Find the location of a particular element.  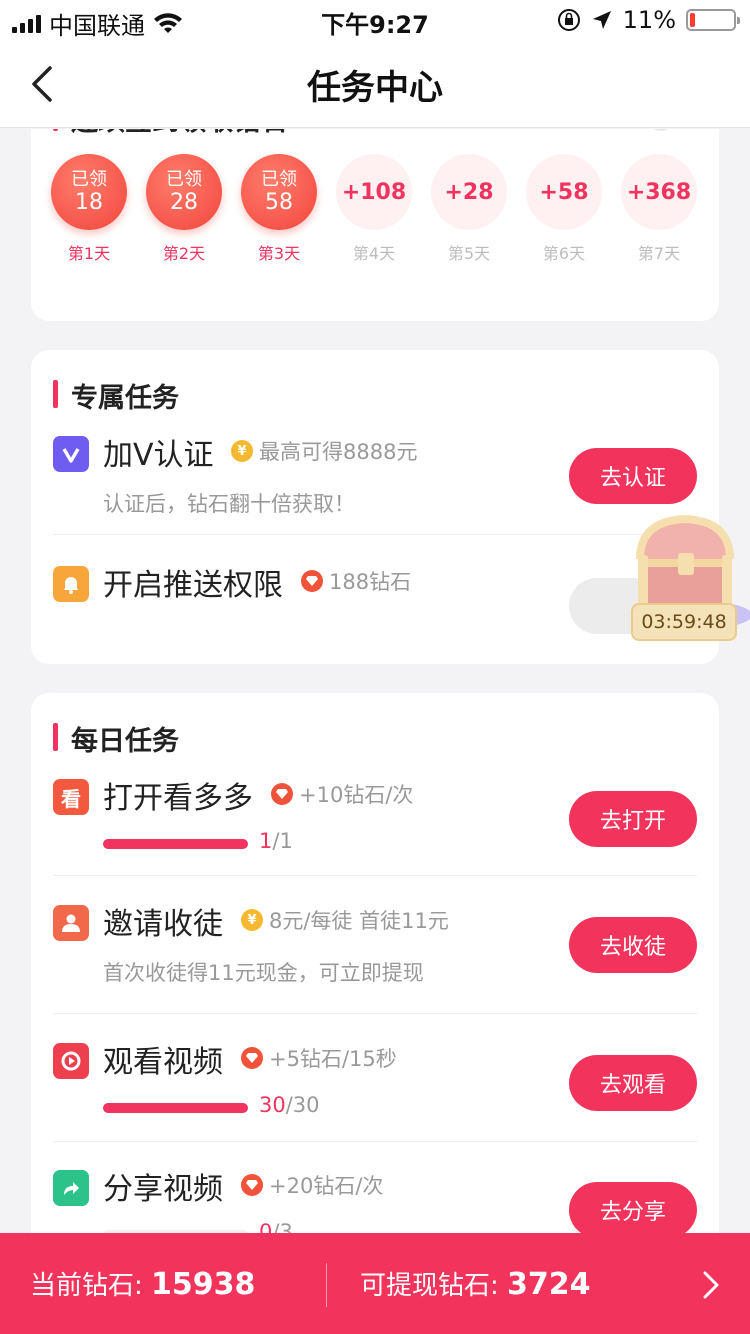

open-button: 去打开 is located at coordinates (633, 819).